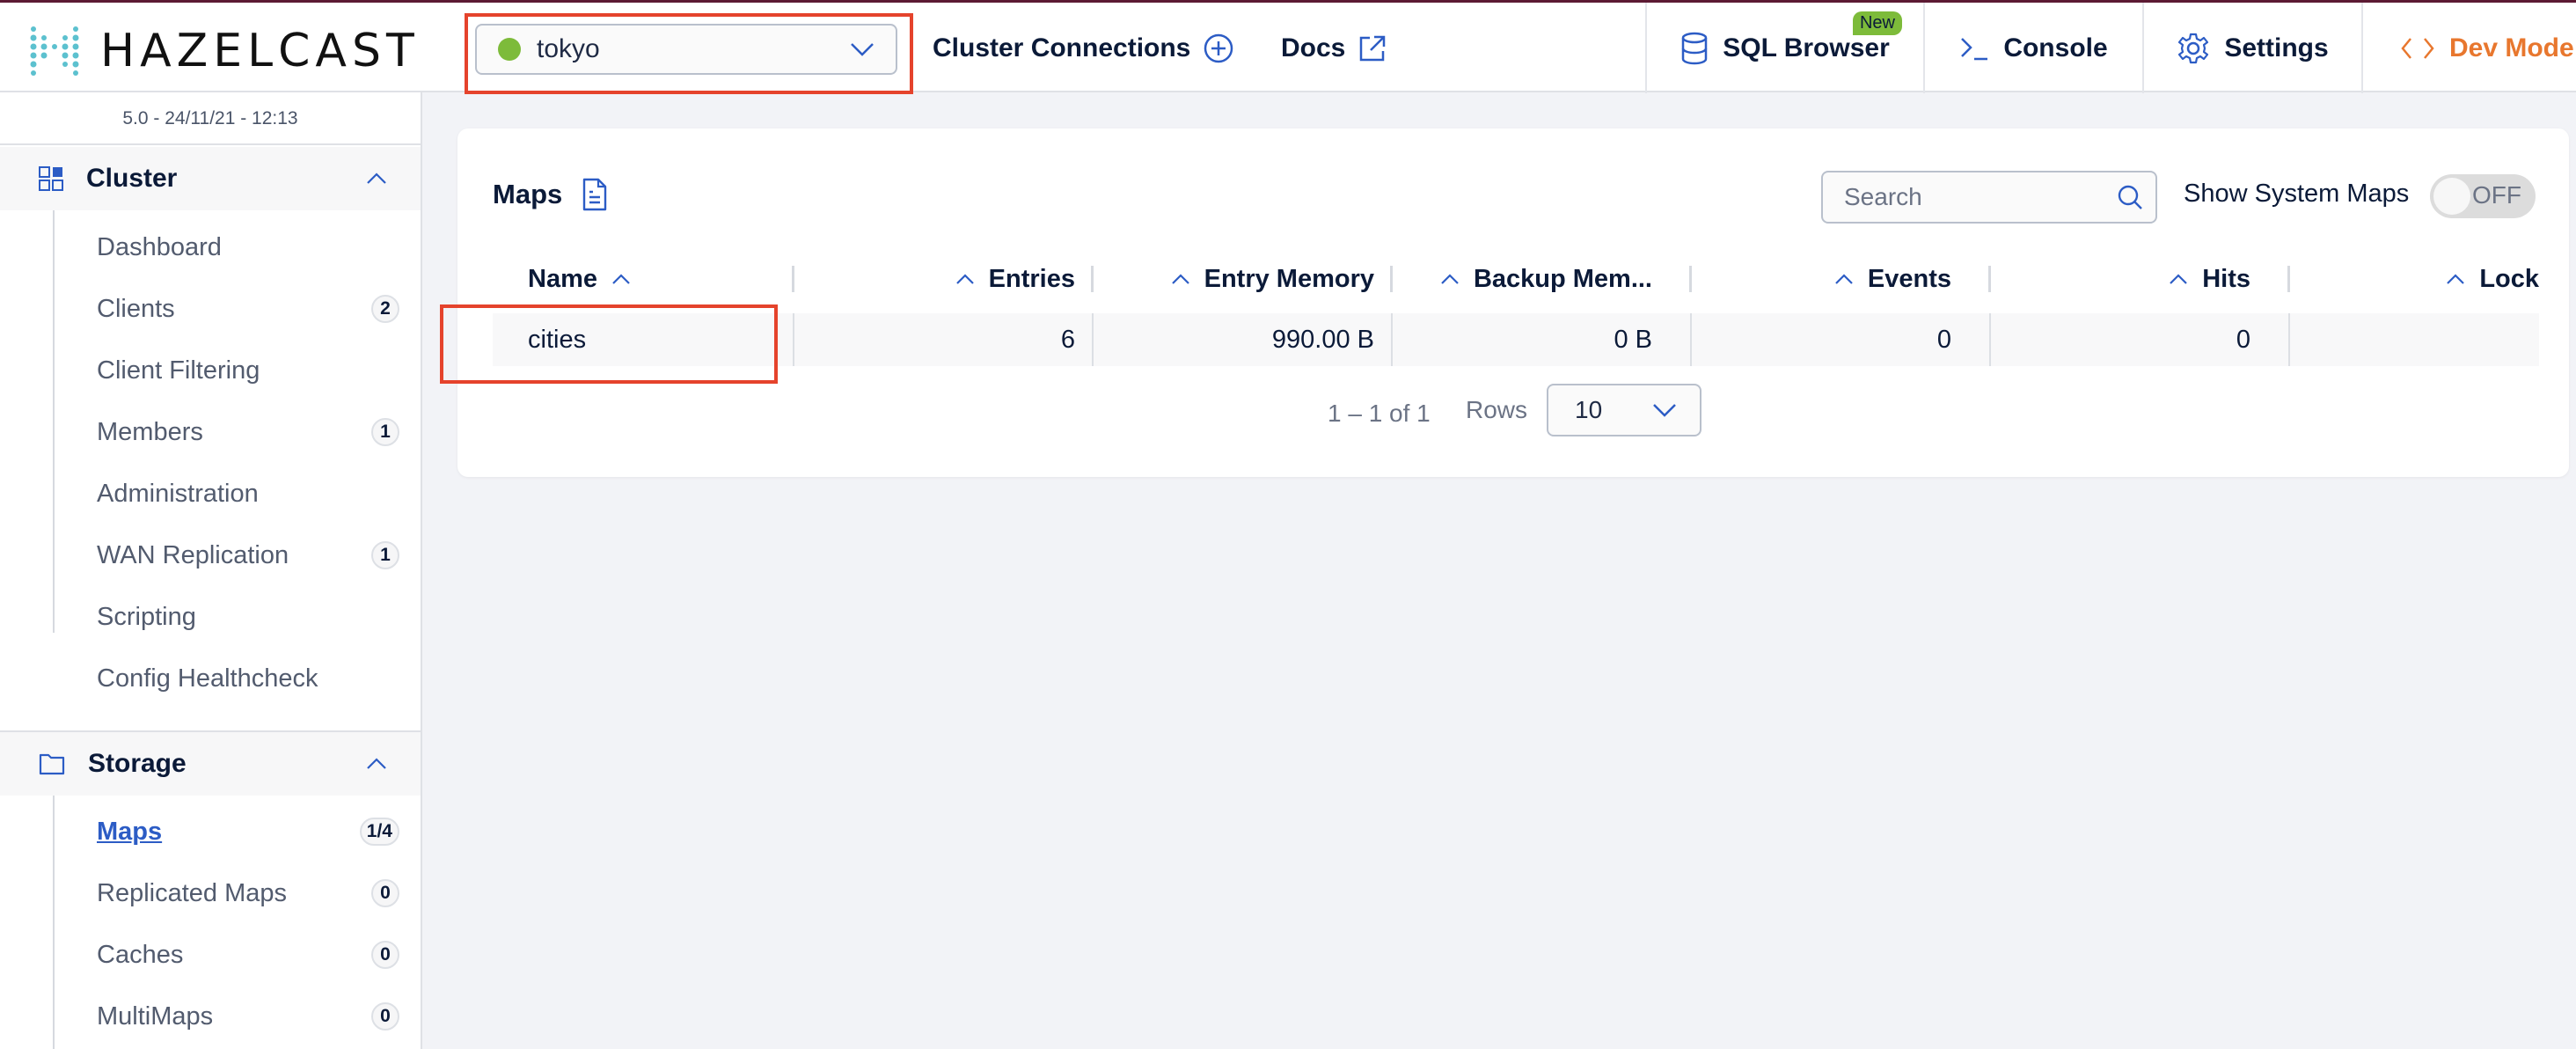 The width and height of the screenshot is (2576, 1049). Describe the element at coordinates (1694, 48) in the screenshot. I see `database-icon` at that location.